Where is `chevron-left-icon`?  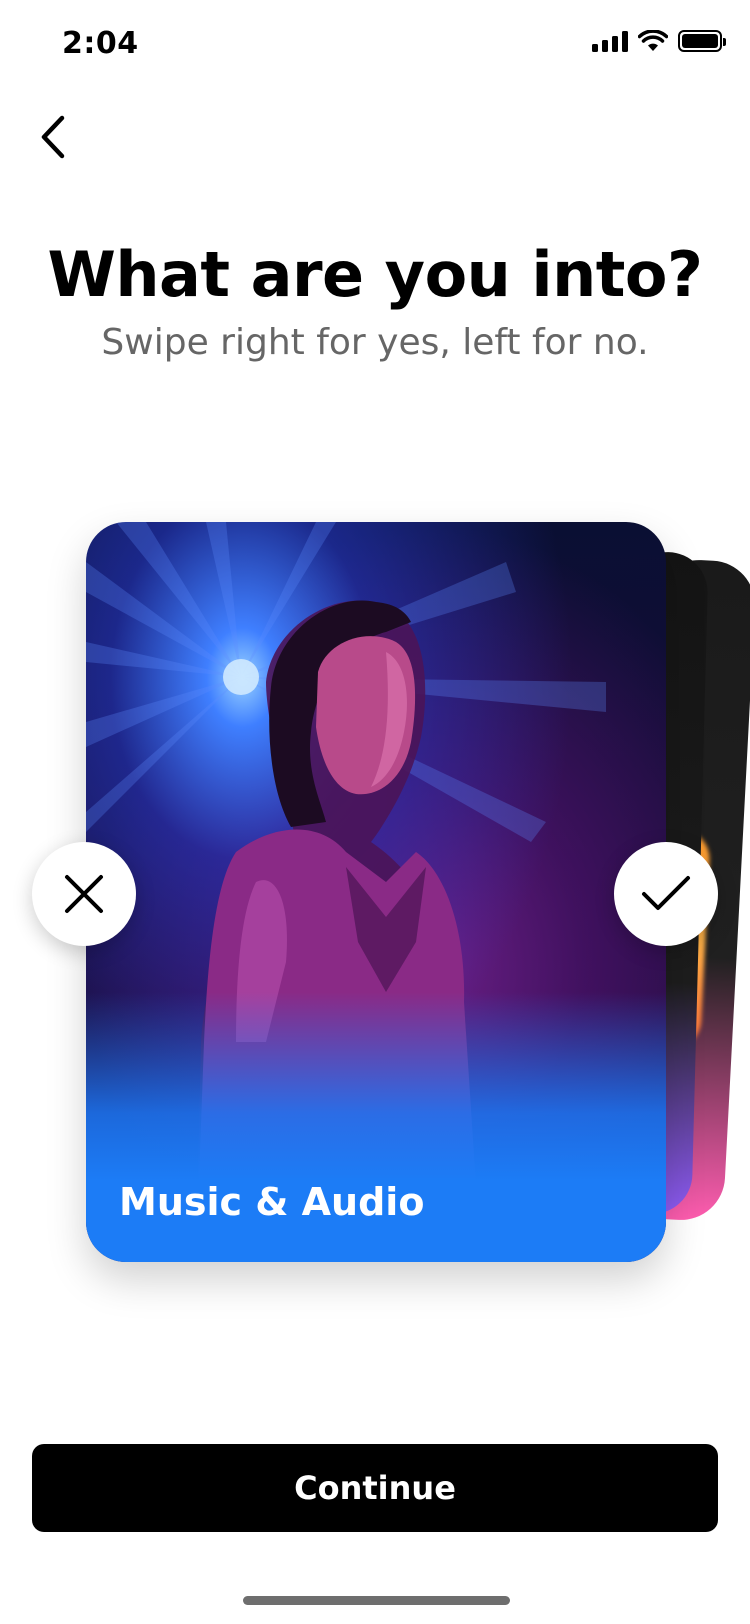
chevron-left-icon is located at coordinates (53, 137).